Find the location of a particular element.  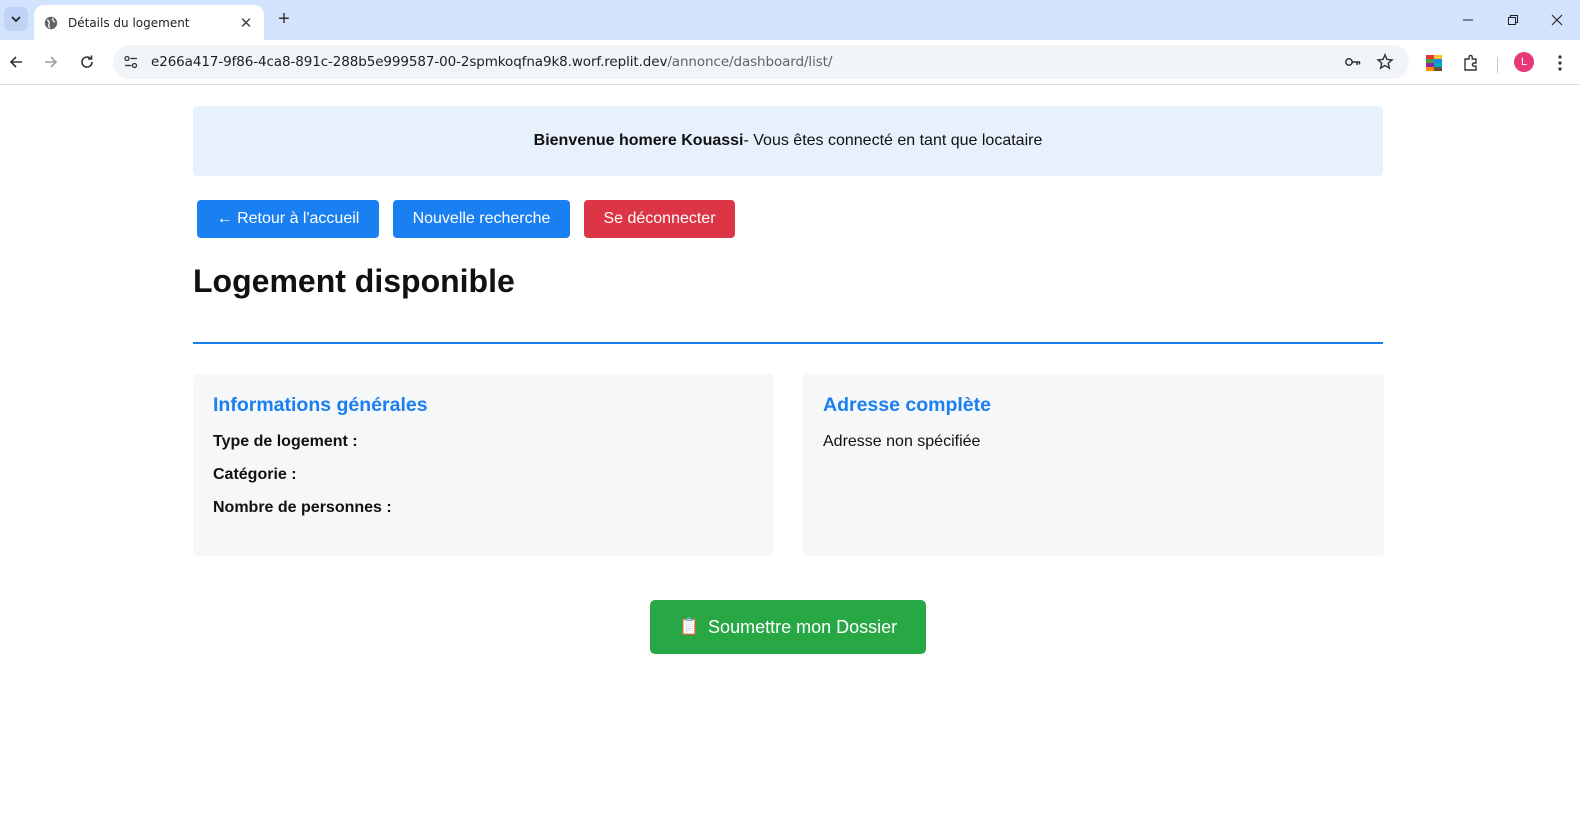

forward-arrow-icon is located at coordinates (51, 62).